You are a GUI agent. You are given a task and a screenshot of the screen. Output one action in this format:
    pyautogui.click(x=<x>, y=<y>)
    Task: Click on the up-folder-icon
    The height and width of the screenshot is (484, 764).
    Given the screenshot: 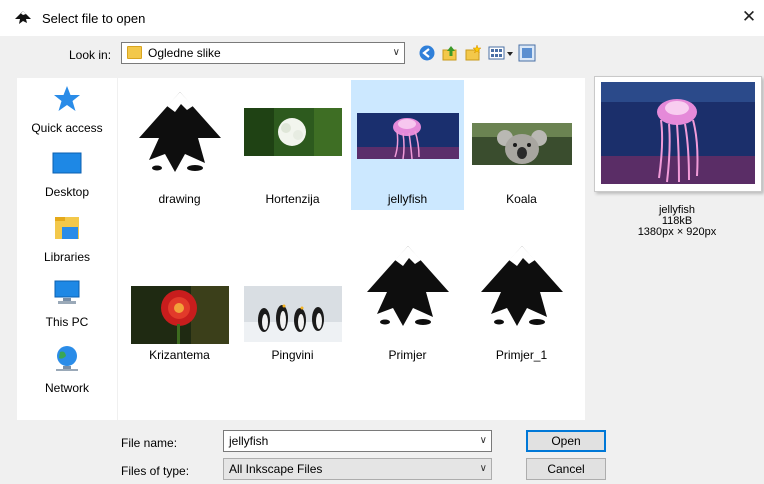 What is the action you would take?
    pyautogui.click(x=450, y=53)
    